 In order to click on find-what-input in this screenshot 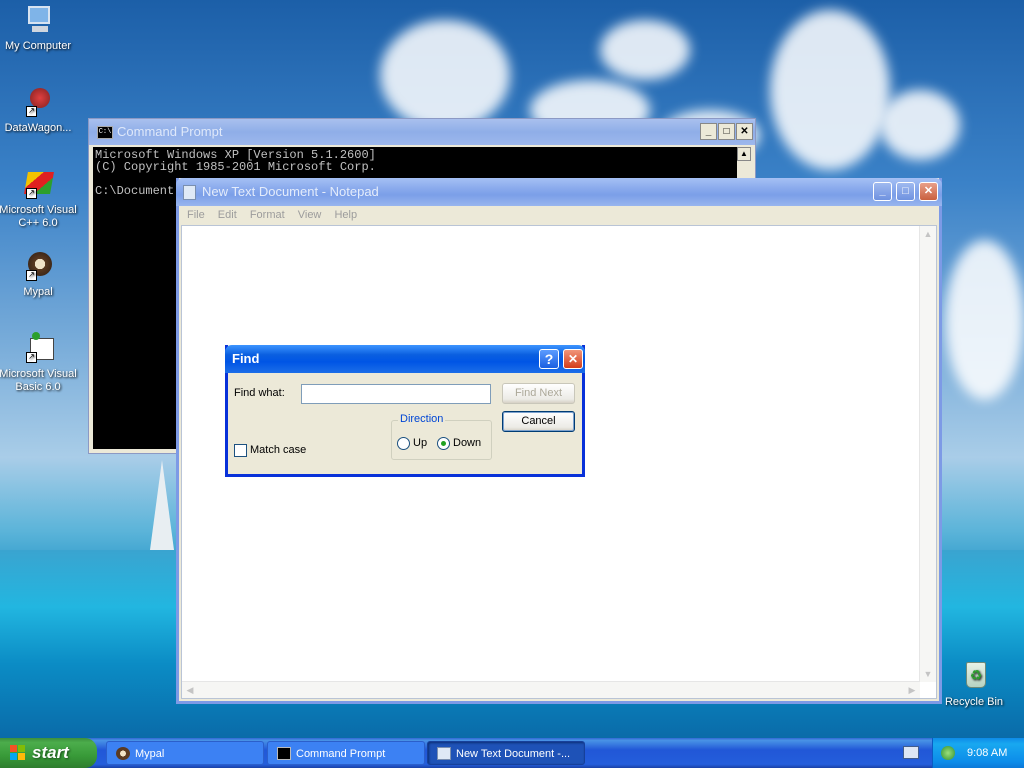, I will do `click(396, 394)`.